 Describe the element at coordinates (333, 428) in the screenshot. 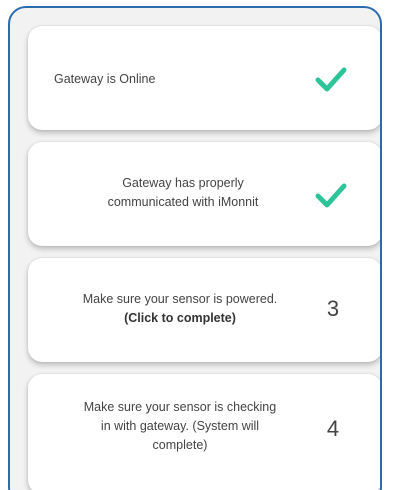

I see `step-number: 4` at that location.